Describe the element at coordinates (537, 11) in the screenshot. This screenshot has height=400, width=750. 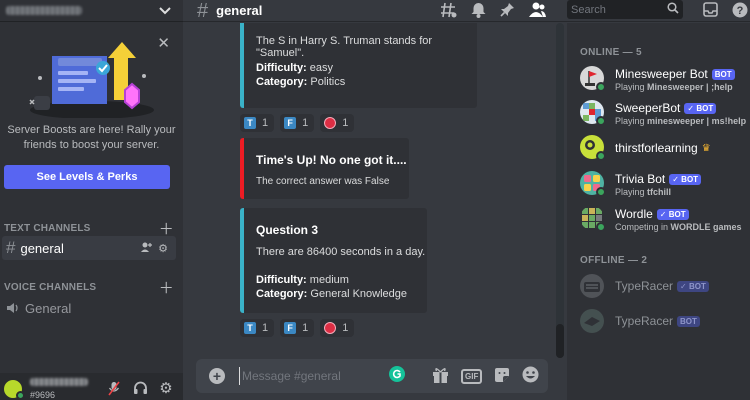
I see `member-list-icon` at that location.